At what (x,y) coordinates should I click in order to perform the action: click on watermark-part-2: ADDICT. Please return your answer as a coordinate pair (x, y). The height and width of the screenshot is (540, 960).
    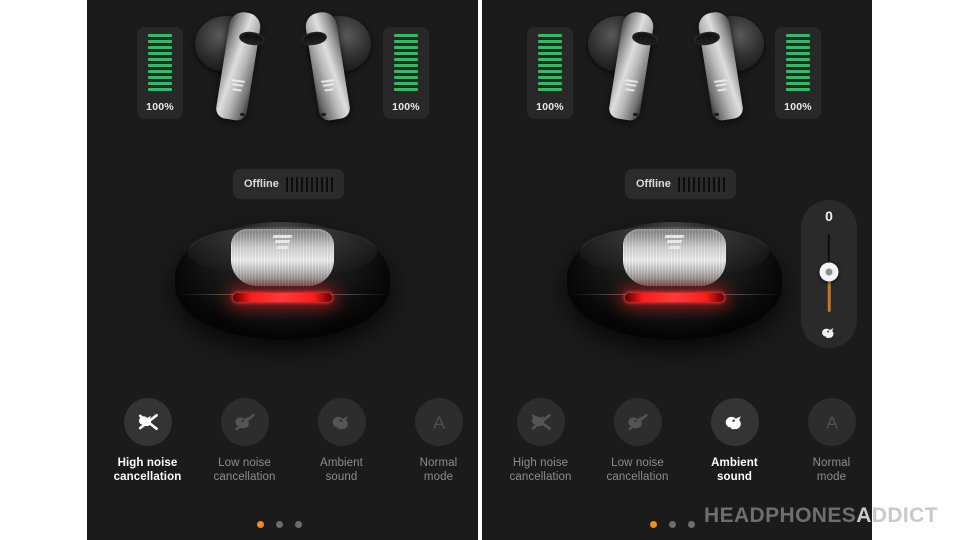
    Looking at the image, I should click on (897, 515).